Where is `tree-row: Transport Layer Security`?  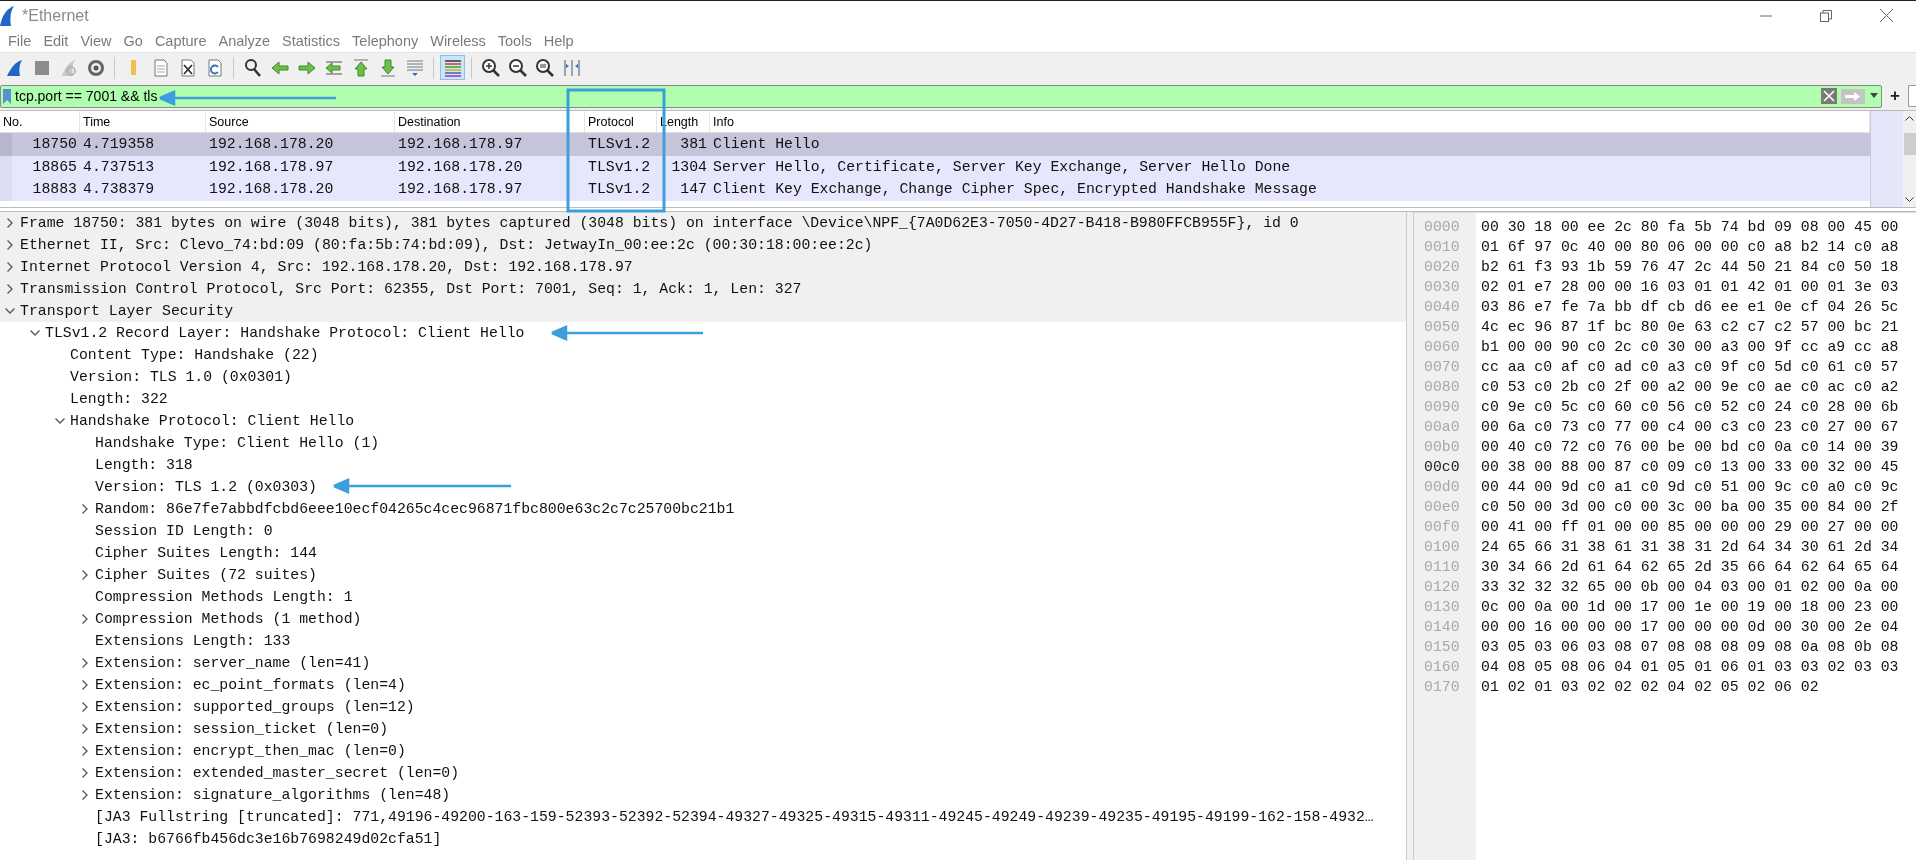 tree-row: Transport Layer Security is located at coordinates (703, 311).